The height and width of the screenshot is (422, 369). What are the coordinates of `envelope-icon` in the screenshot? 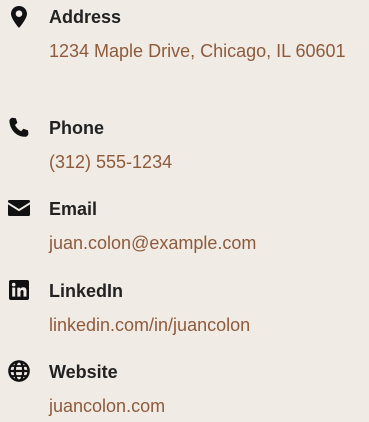 It's located at (19, 208).